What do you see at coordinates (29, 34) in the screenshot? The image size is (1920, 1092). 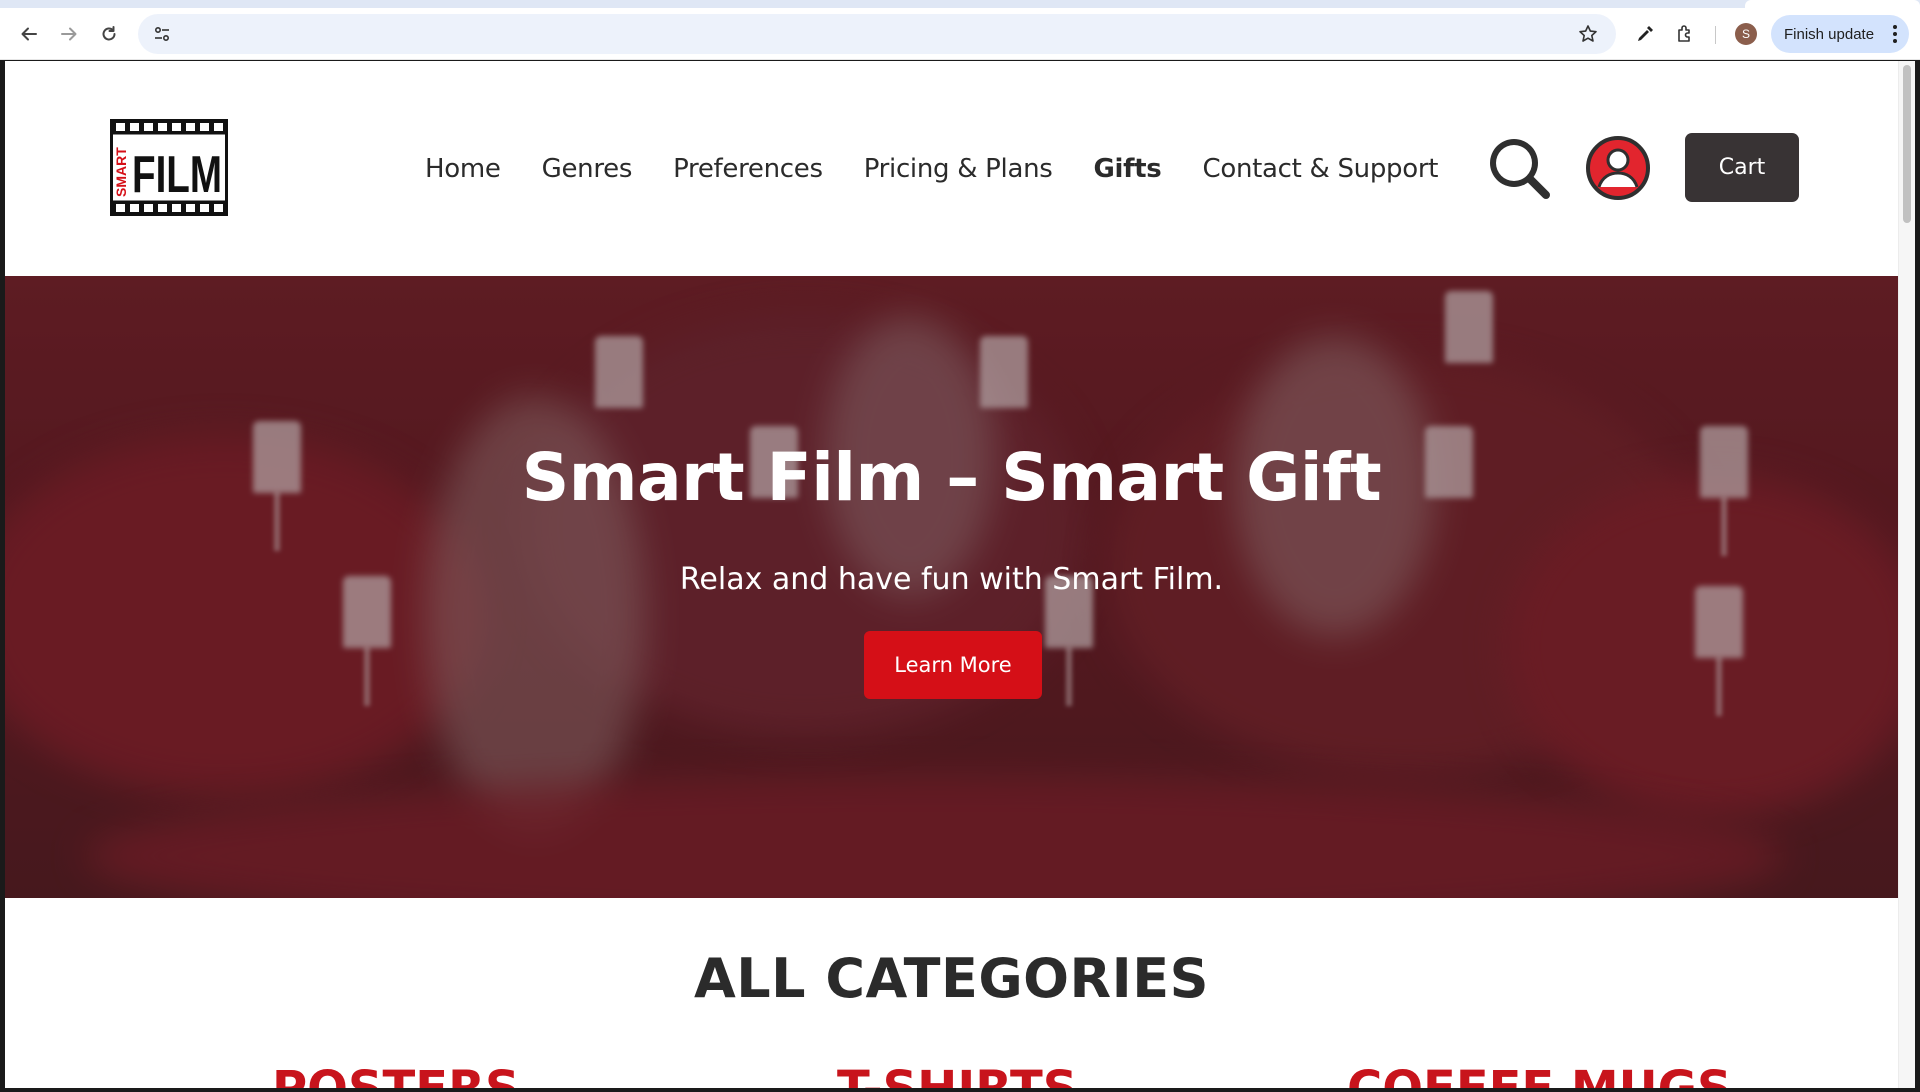 I see `back-icon` at bounding box center [29, 34].